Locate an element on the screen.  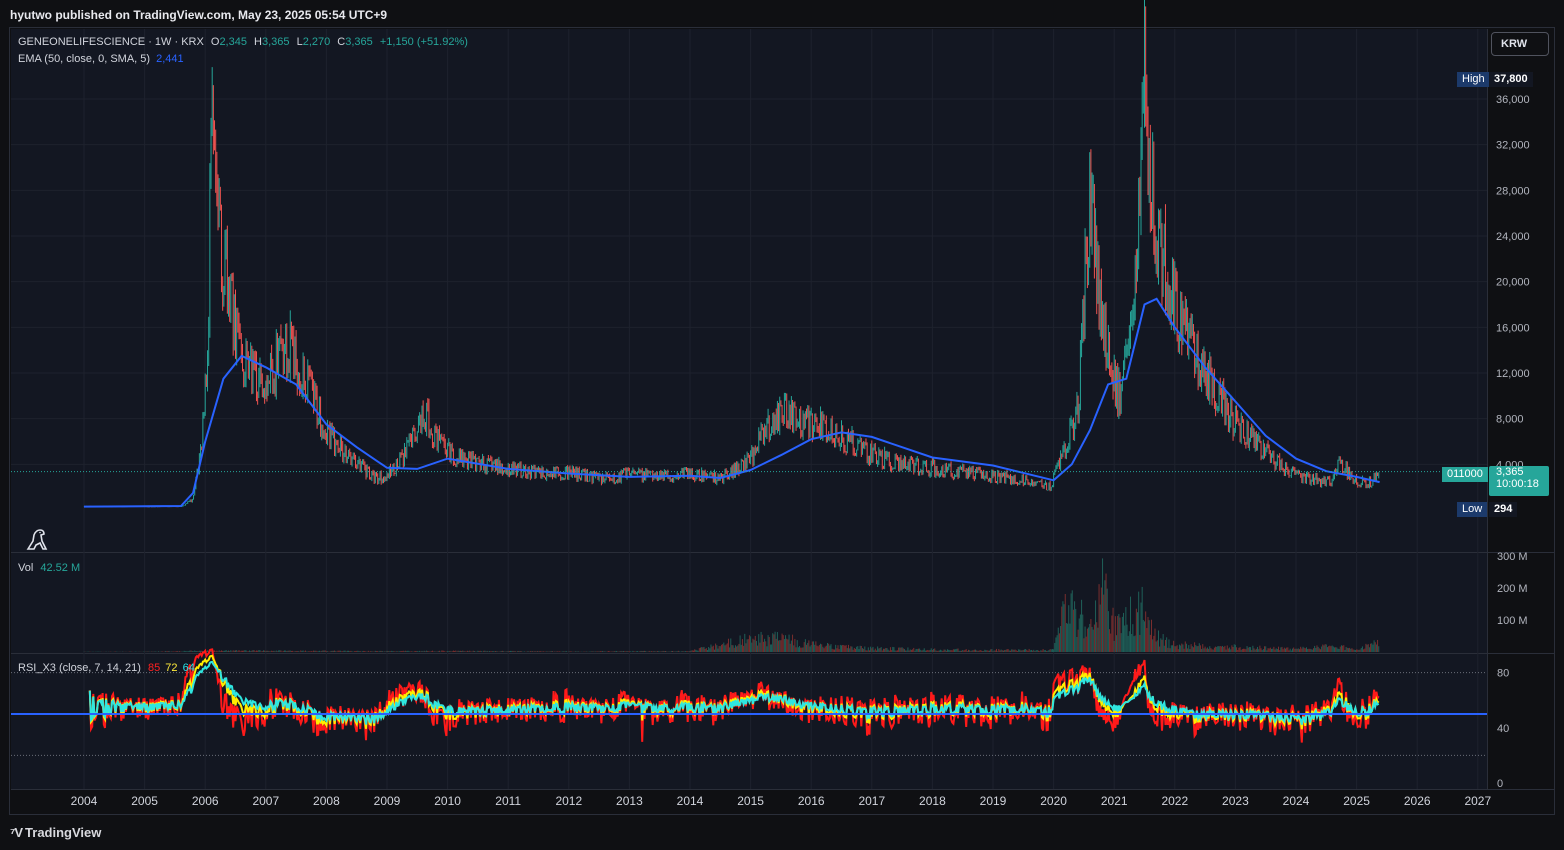
volume-tick-label: 300 M is located at coordinates (1512, 557).